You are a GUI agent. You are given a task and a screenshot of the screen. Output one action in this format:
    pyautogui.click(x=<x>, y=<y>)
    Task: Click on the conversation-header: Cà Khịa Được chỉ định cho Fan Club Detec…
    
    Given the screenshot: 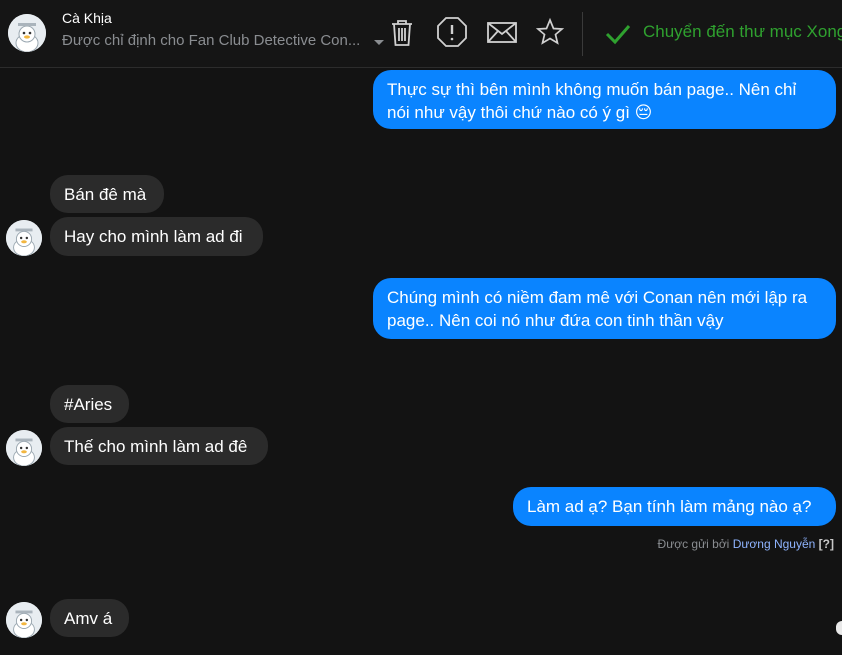 What is the action you would take?
    pyautogui.click(x=421, y=34)
    